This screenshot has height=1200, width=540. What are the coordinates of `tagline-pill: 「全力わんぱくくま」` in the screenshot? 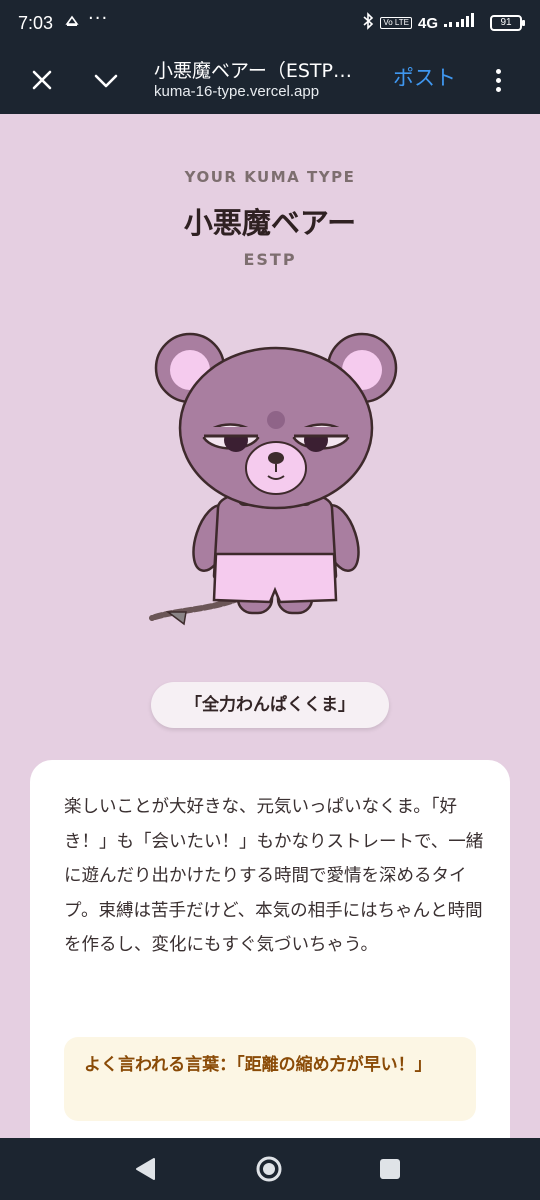 It's located at (270, 705).